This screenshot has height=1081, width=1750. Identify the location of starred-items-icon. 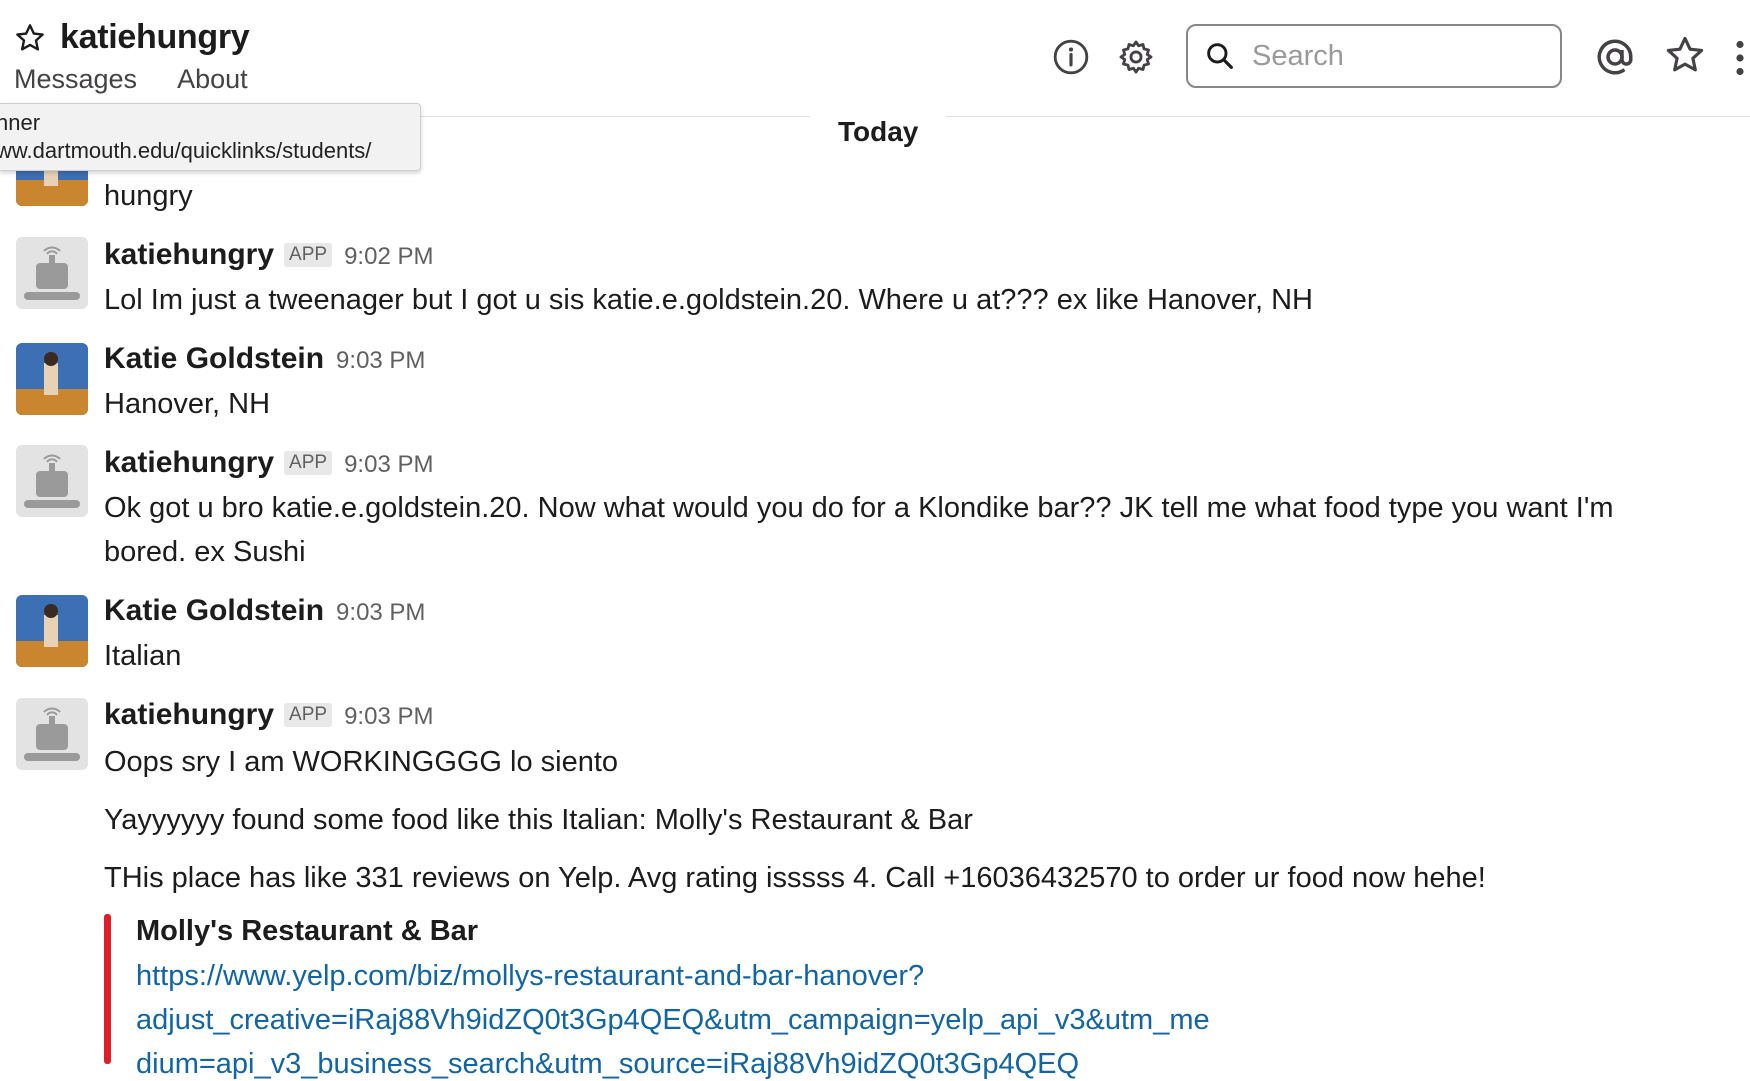
(1685, 55).